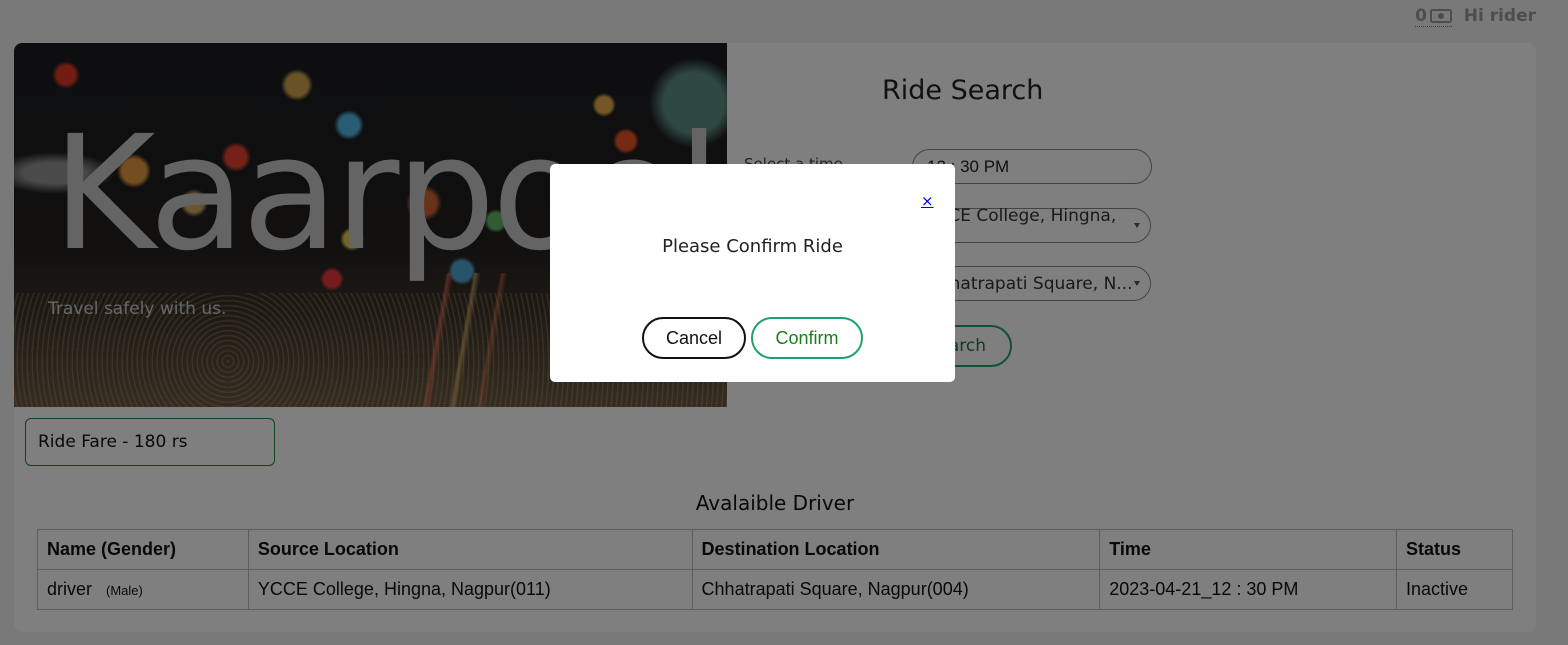 The height and width of the screenshot is (645, 1568). I want to click on dialog-title: Please Confirm Ride, so click(752, 246).